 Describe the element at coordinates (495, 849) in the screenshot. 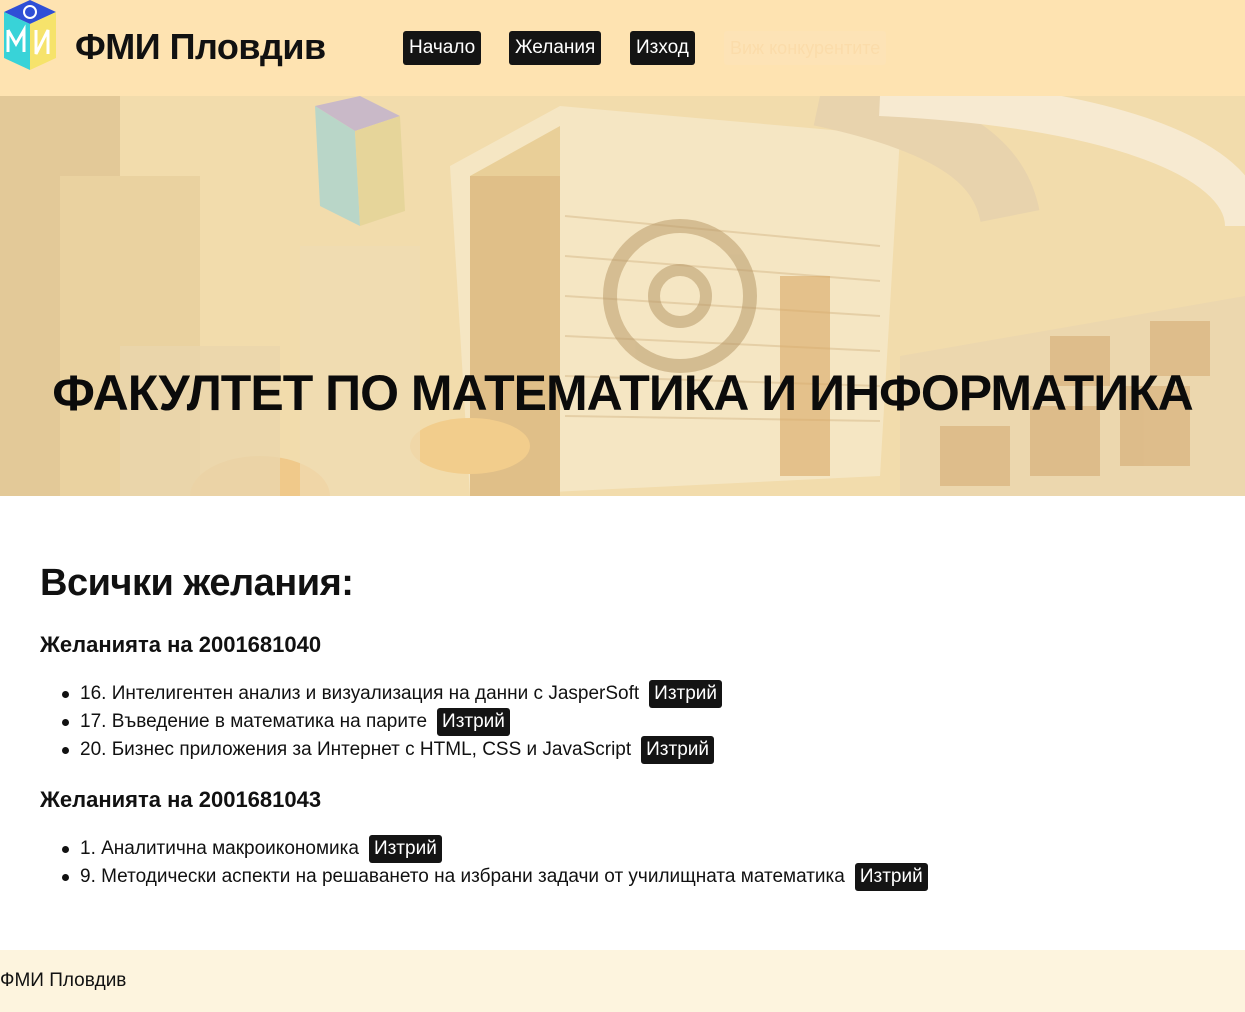

I see `list-item: 1. Аналитична макроикономика Изтрий` at that location.